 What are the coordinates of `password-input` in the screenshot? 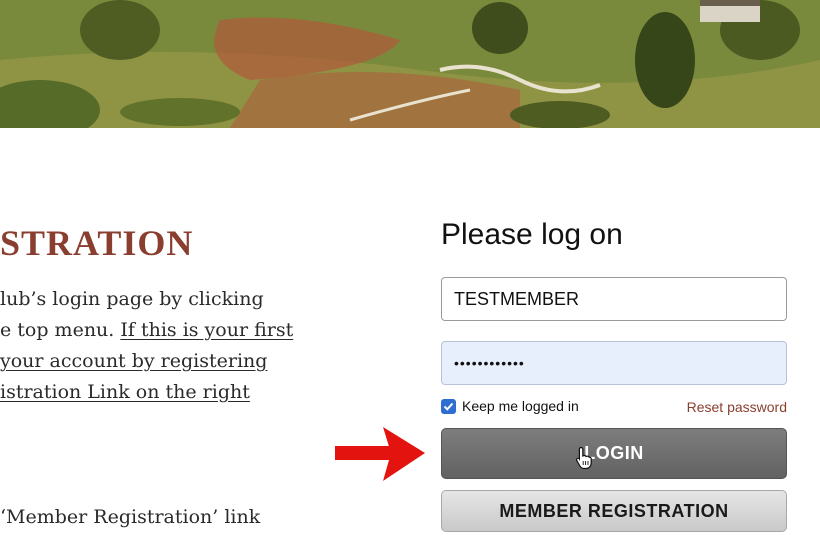 It's located at (614, 363).